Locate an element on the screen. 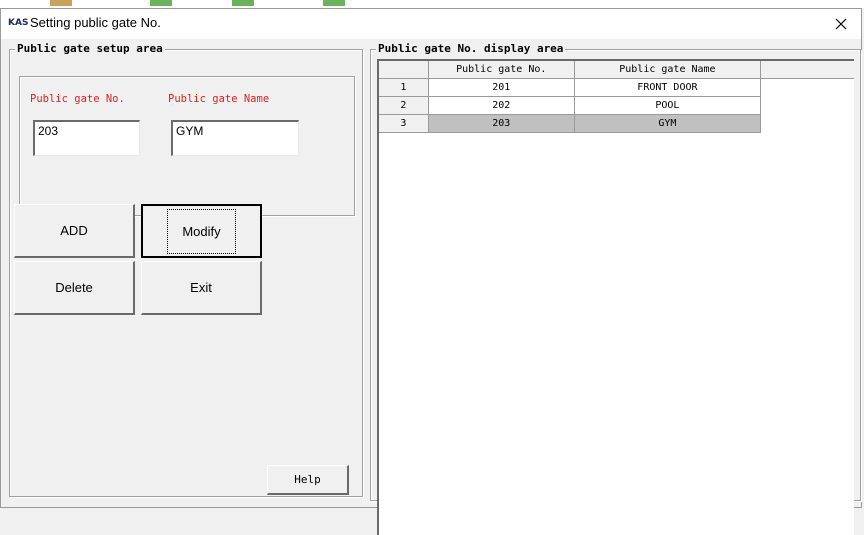 This screenshot has height=535, width=864. close-icon is located at coordinates (841, 24).